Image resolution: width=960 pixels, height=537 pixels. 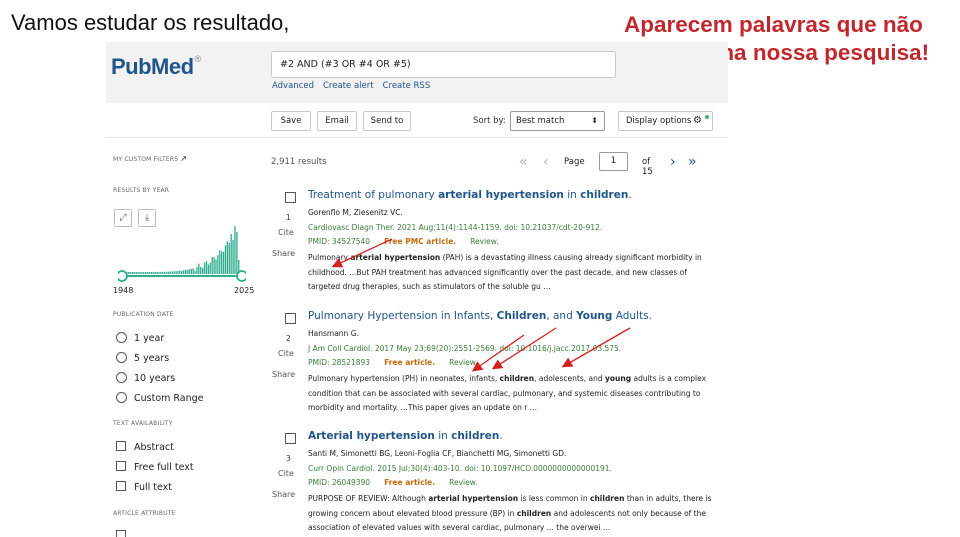 What do you see at coordinates (152, 66) in the screenshot?
I see `logo-text: PubMed` at bounding box center [152, 66].